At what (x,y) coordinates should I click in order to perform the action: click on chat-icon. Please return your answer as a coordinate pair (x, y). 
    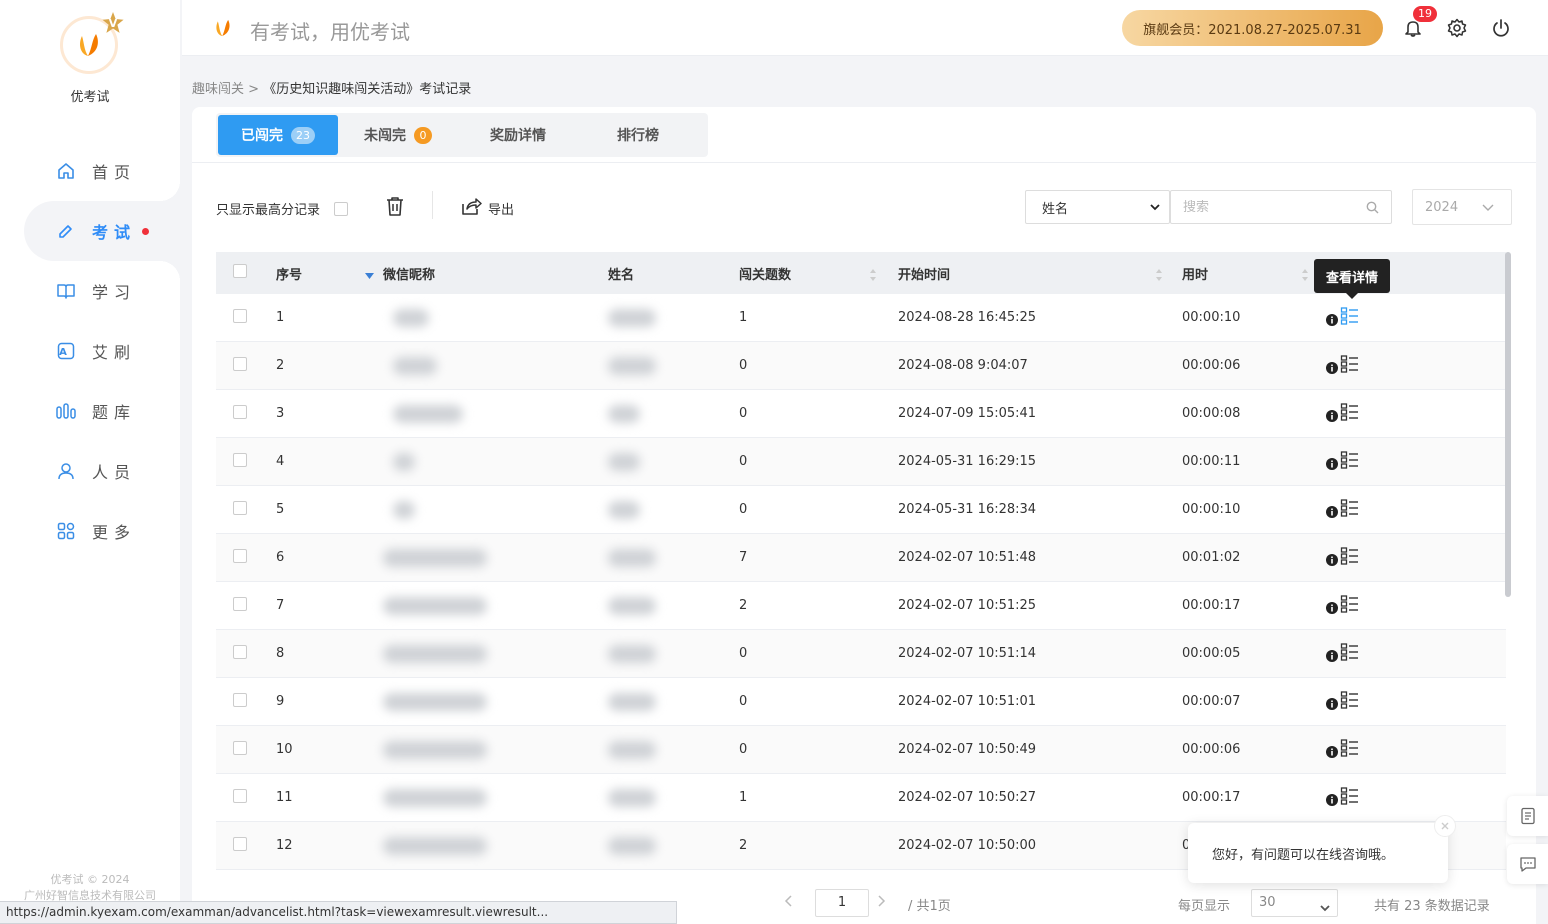
    Looking at the image, I should click on (1527, 864).